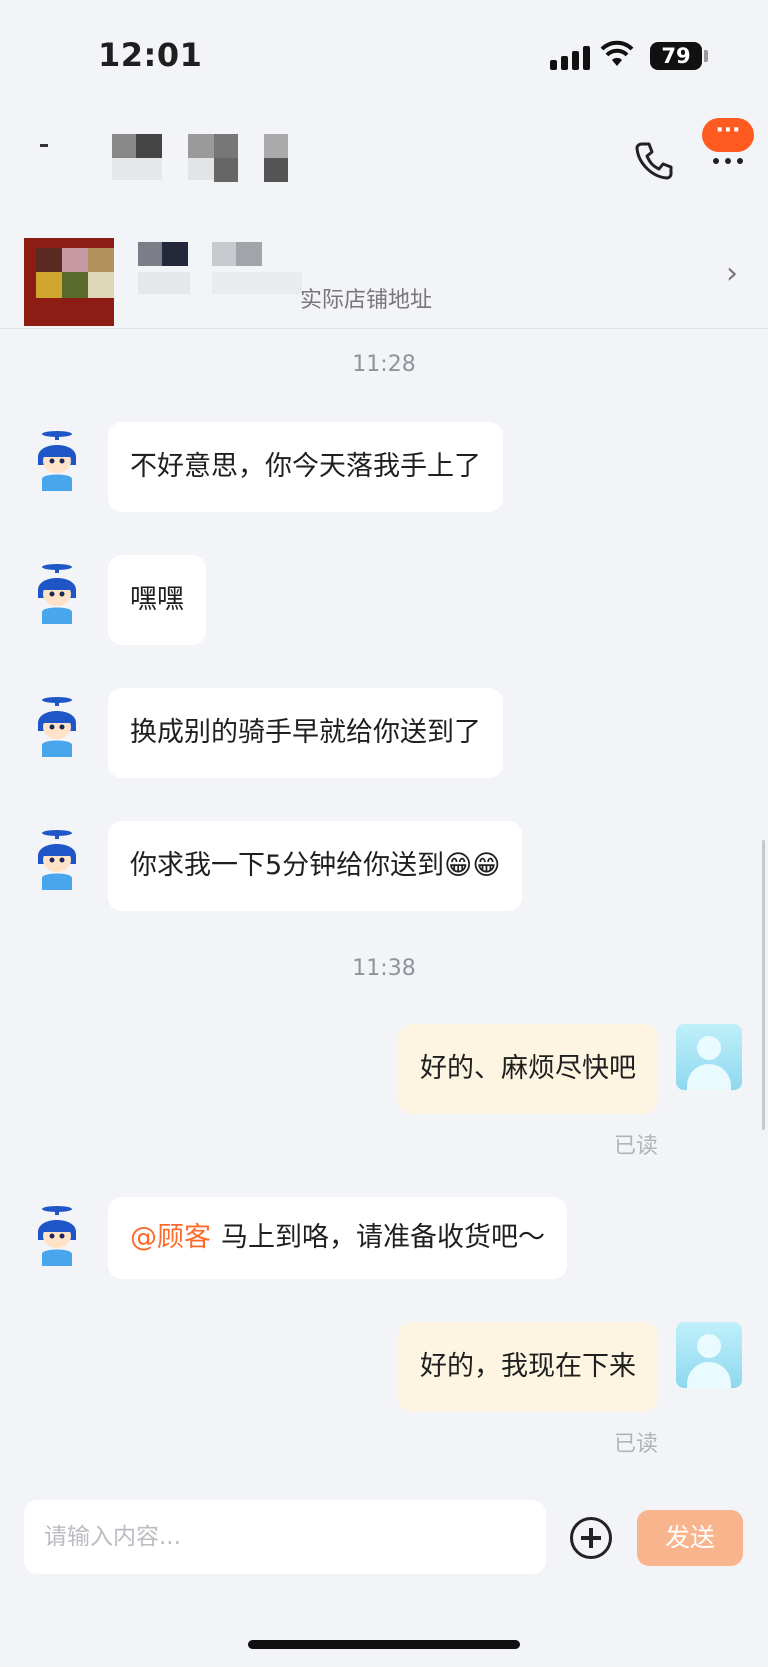 The width and height of the screenshot is (768, 1667). I want to click on home-indicator, so click(384, 1644).